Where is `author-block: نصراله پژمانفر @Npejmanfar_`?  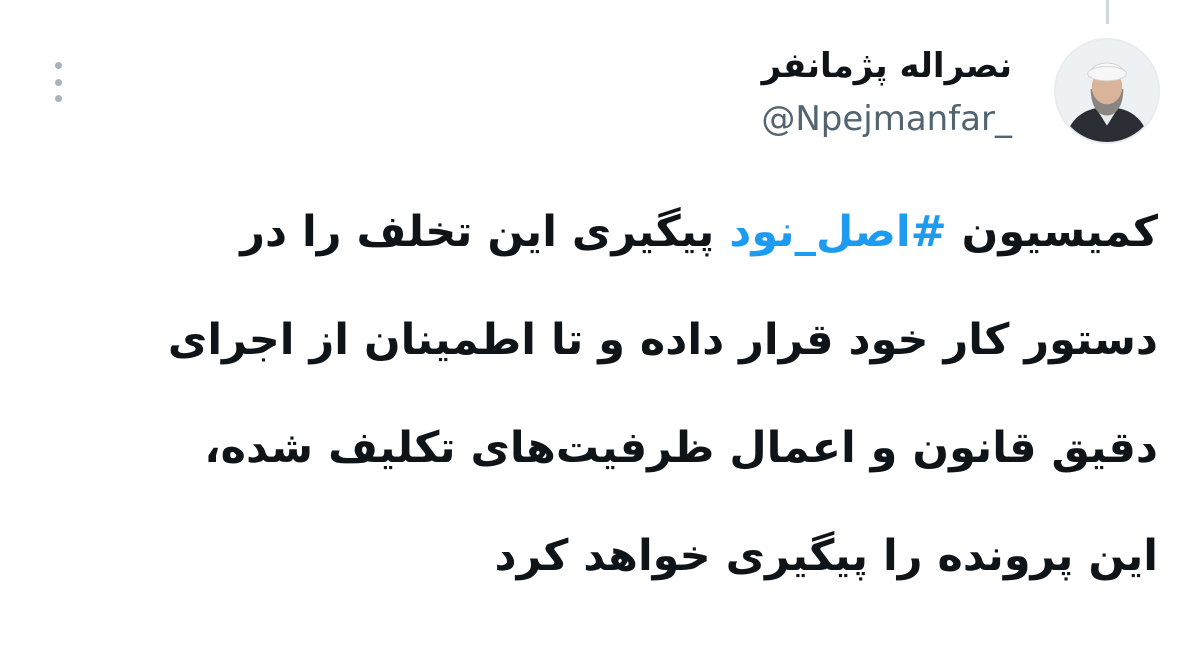 author-block: نصراله پژمانفر @Npejmanfar_ is located at coordinates (886, 93).